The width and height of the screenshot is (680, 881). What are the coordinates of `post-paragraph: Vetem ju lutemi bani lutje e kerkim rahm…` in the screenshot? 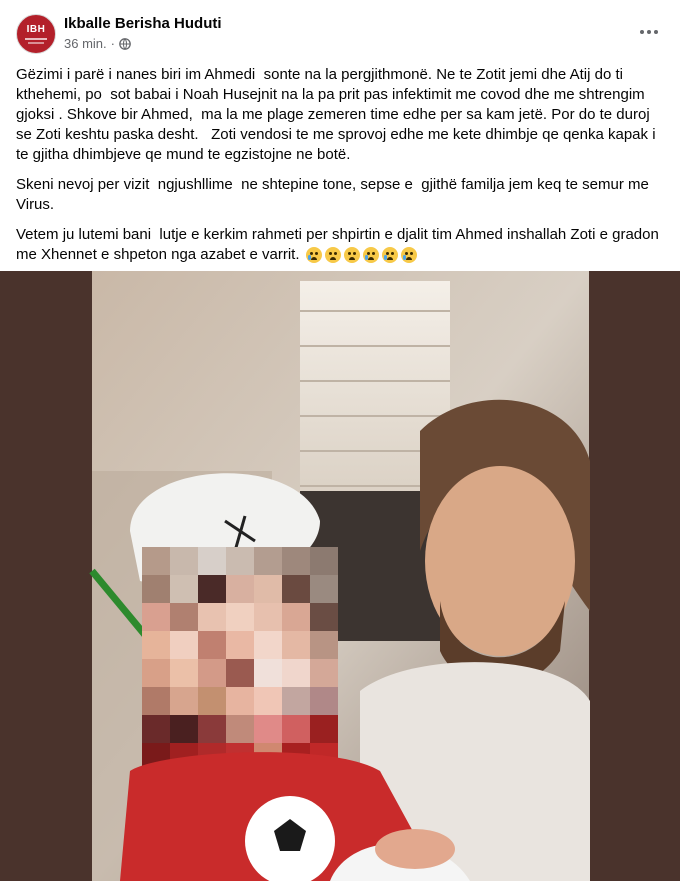 It's located at (340, 245).